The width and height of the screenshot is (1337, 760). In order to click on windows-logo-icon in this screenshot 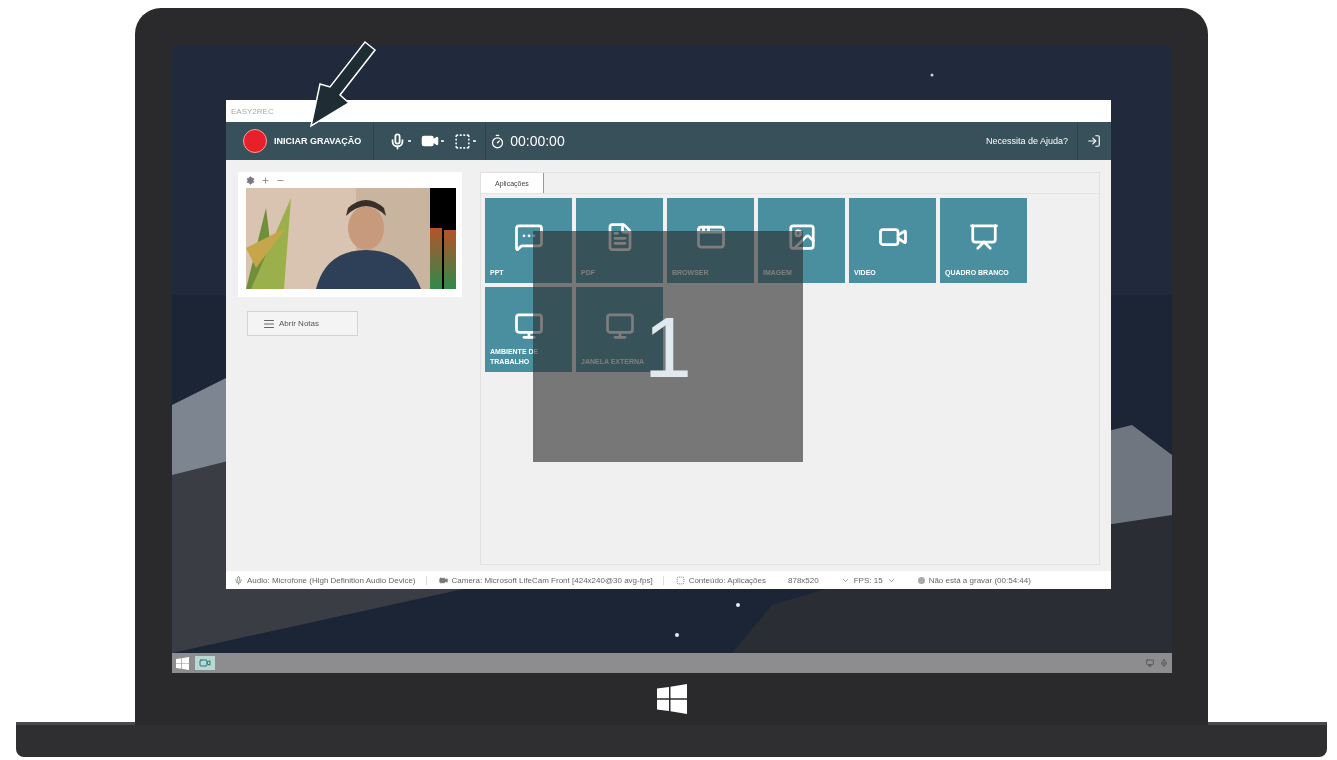, I will do `click(672, 699)`.